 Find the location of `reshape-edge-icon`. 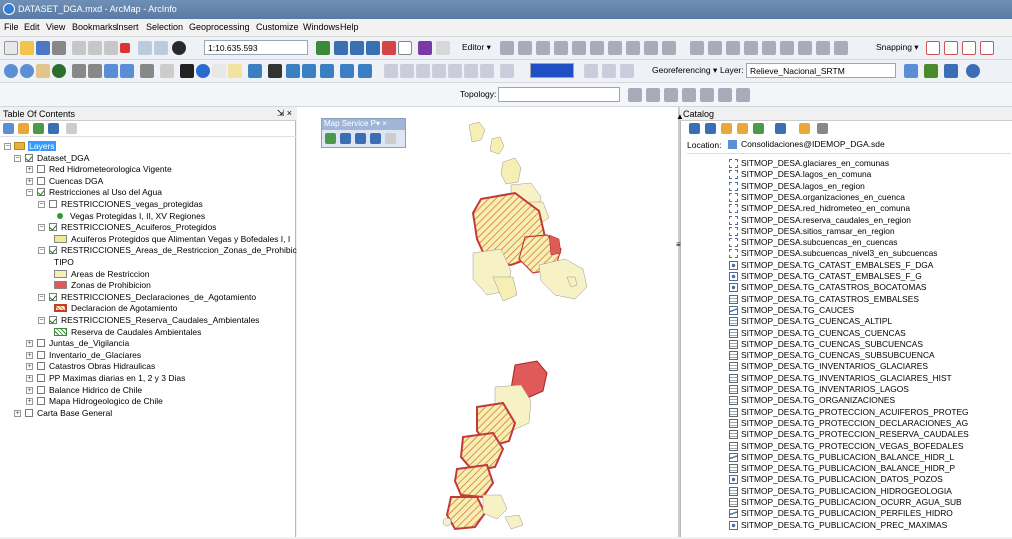

reshape-edge-icon is located at coordinates (733, 48).